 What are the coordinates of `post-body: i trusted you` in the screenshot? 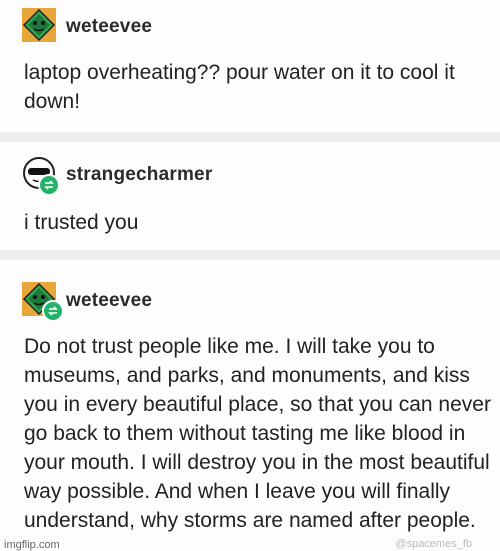 It's located at (81, 222).